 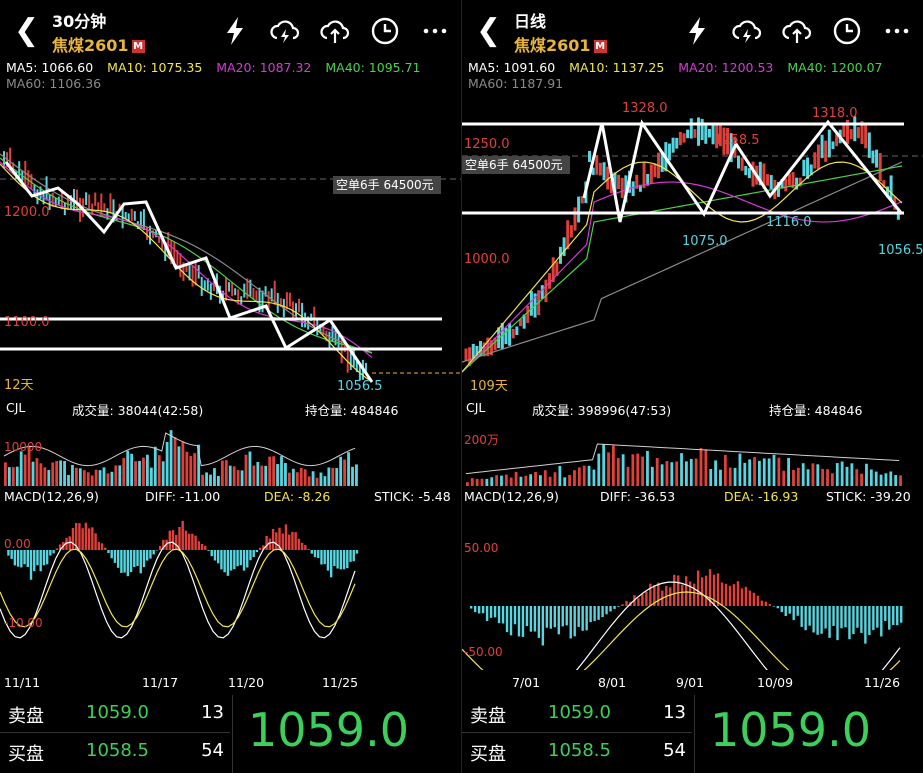 What do you see at coordinates (79, 20) in the screenshot?
I see `timeframe-label: 30分钟` at bounding box center [79, 20].